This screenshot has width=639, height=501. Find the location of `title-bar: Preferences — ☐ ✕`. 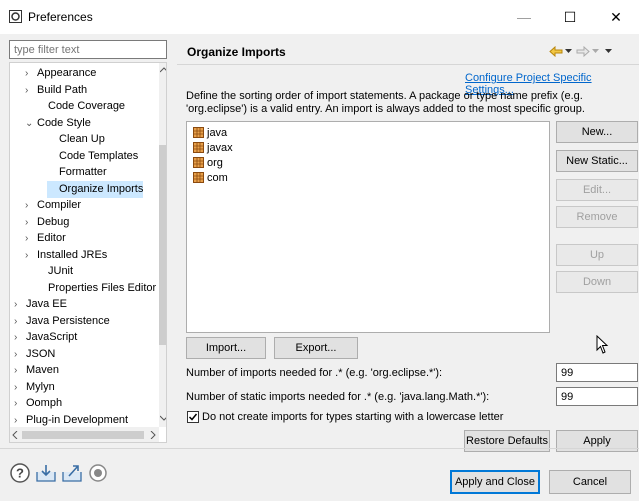

title-bar: Preferences — ☐ ✕ is located at coordinates (319, 17).